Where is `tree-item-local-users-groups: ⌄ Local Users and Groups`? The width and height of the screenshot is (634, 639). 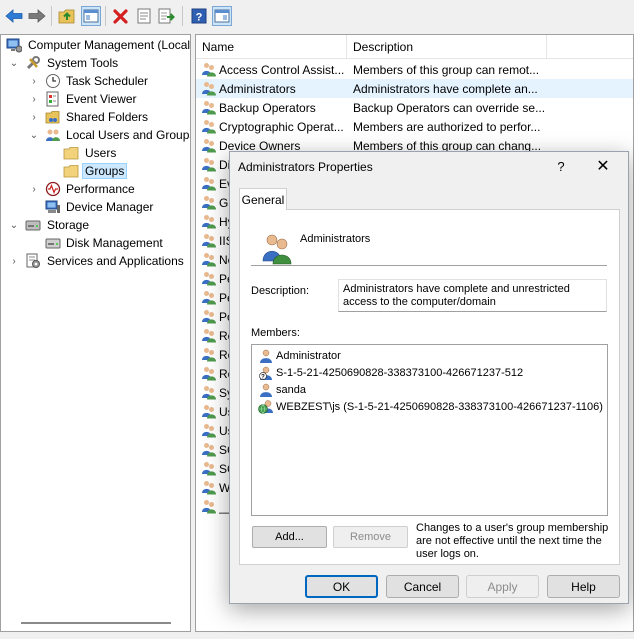
tree-item-local-users-groups: ⌄ Local Users and Groups is located at coordinates (96, 135).